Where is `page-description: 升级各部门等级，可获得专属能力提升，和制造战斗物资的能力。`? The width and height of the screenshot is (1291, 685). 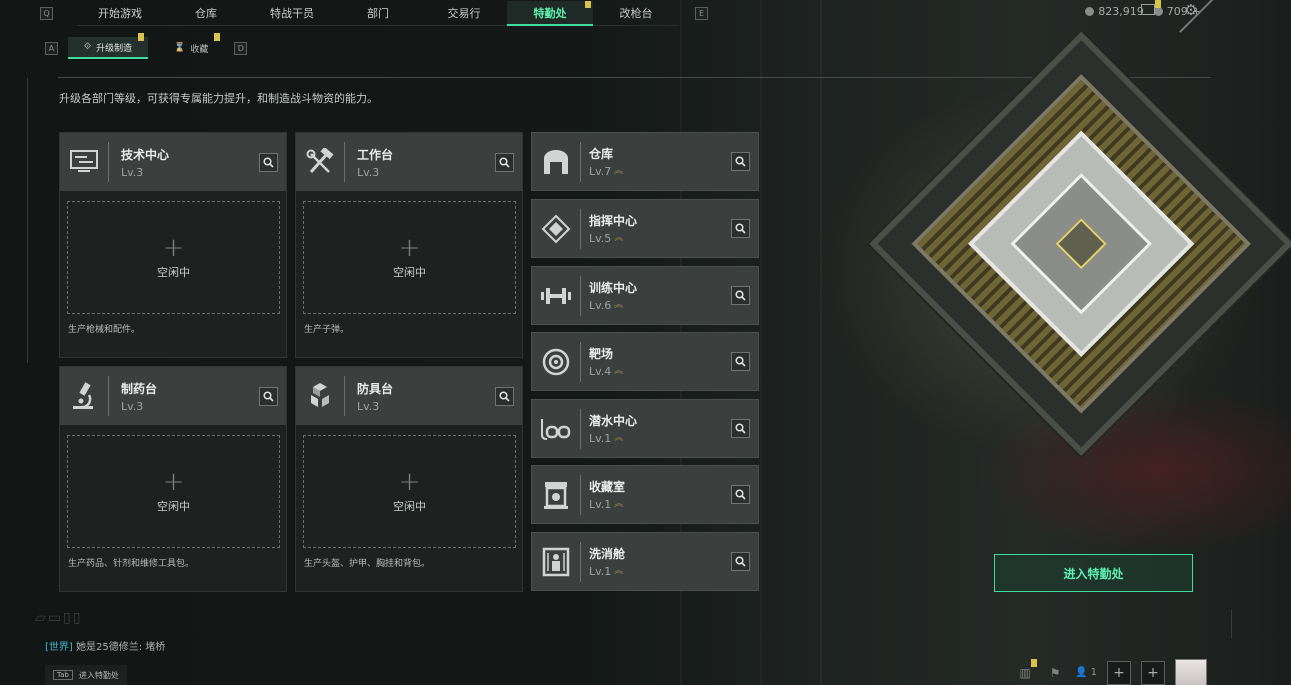 page-description: 升级各部门等级，可获得专属能力提升，和制造战斗物资的能力。 is located at coordinates (218, 98).